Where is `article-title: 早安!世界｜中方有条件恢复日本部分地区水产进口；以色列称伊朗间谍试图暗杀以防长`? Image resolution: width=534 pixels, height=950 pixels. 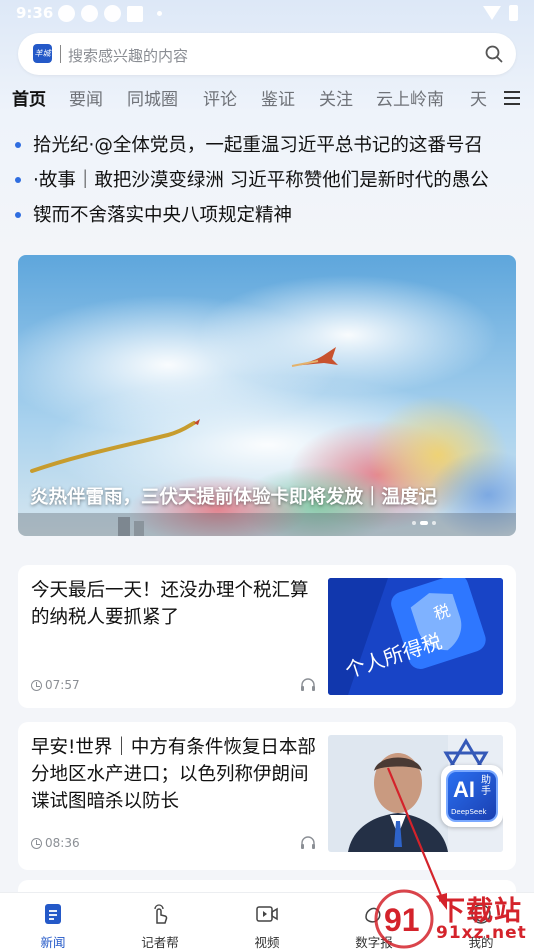
article-title: 早安!世界｜中方有条件恢复日本部分地区水产进口；以色列称伊朗间谍试图暗杀以防长 is located at coordinates (173, 774).